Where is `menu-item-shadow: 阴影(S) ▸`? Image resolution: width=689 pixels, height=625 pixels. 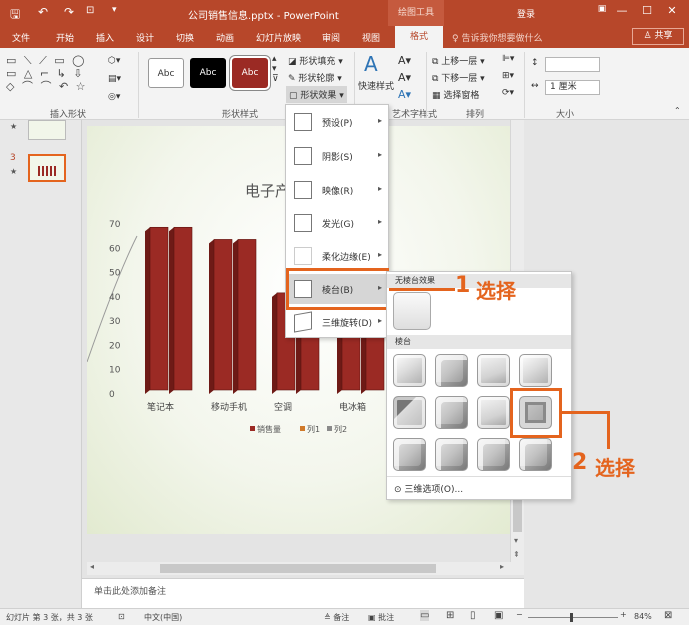 menu-item-shadow: 阴影(S) ▸ is located at coordinates (337, 156).